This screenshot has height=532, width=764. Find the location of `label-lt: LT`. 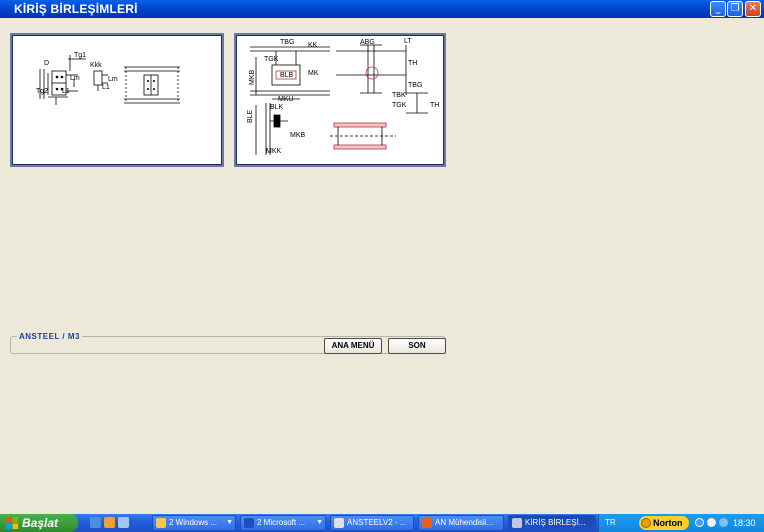

label-lt: LT is located at coordinates (408, 41).